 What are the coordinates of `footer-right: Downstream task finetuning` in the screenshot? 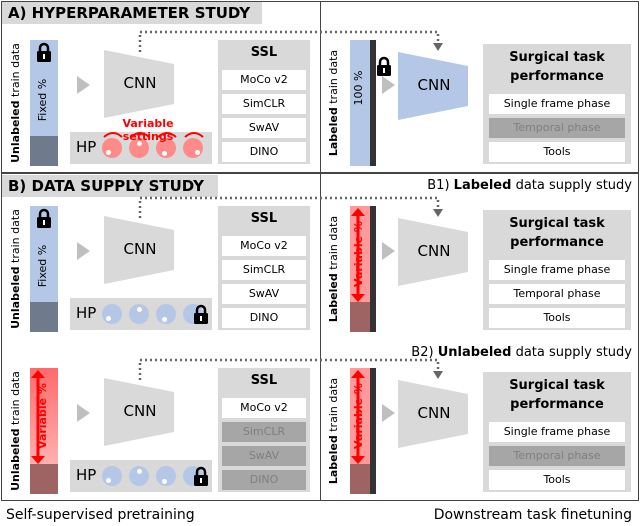 It's located at (532, 515).